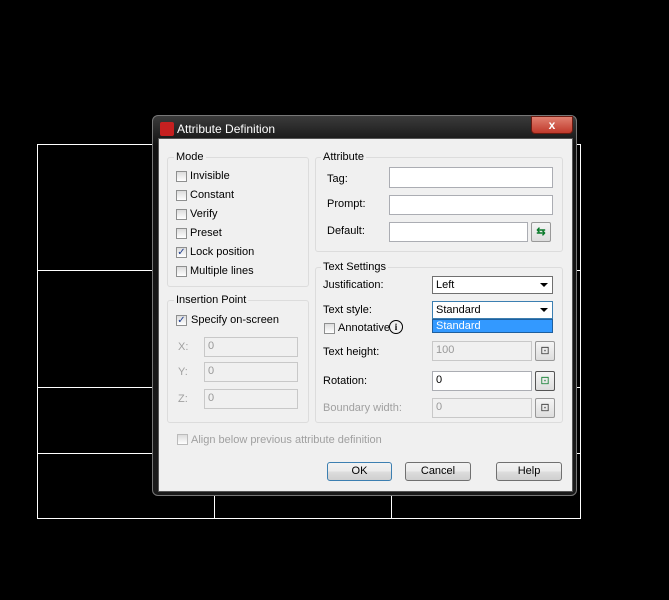 The height and width of the screenshot is (600, 669). What do you see at coordinates (337, 179) in the screenshot?
I see `tag-label: Tag:` at bounding box center [337, 179].